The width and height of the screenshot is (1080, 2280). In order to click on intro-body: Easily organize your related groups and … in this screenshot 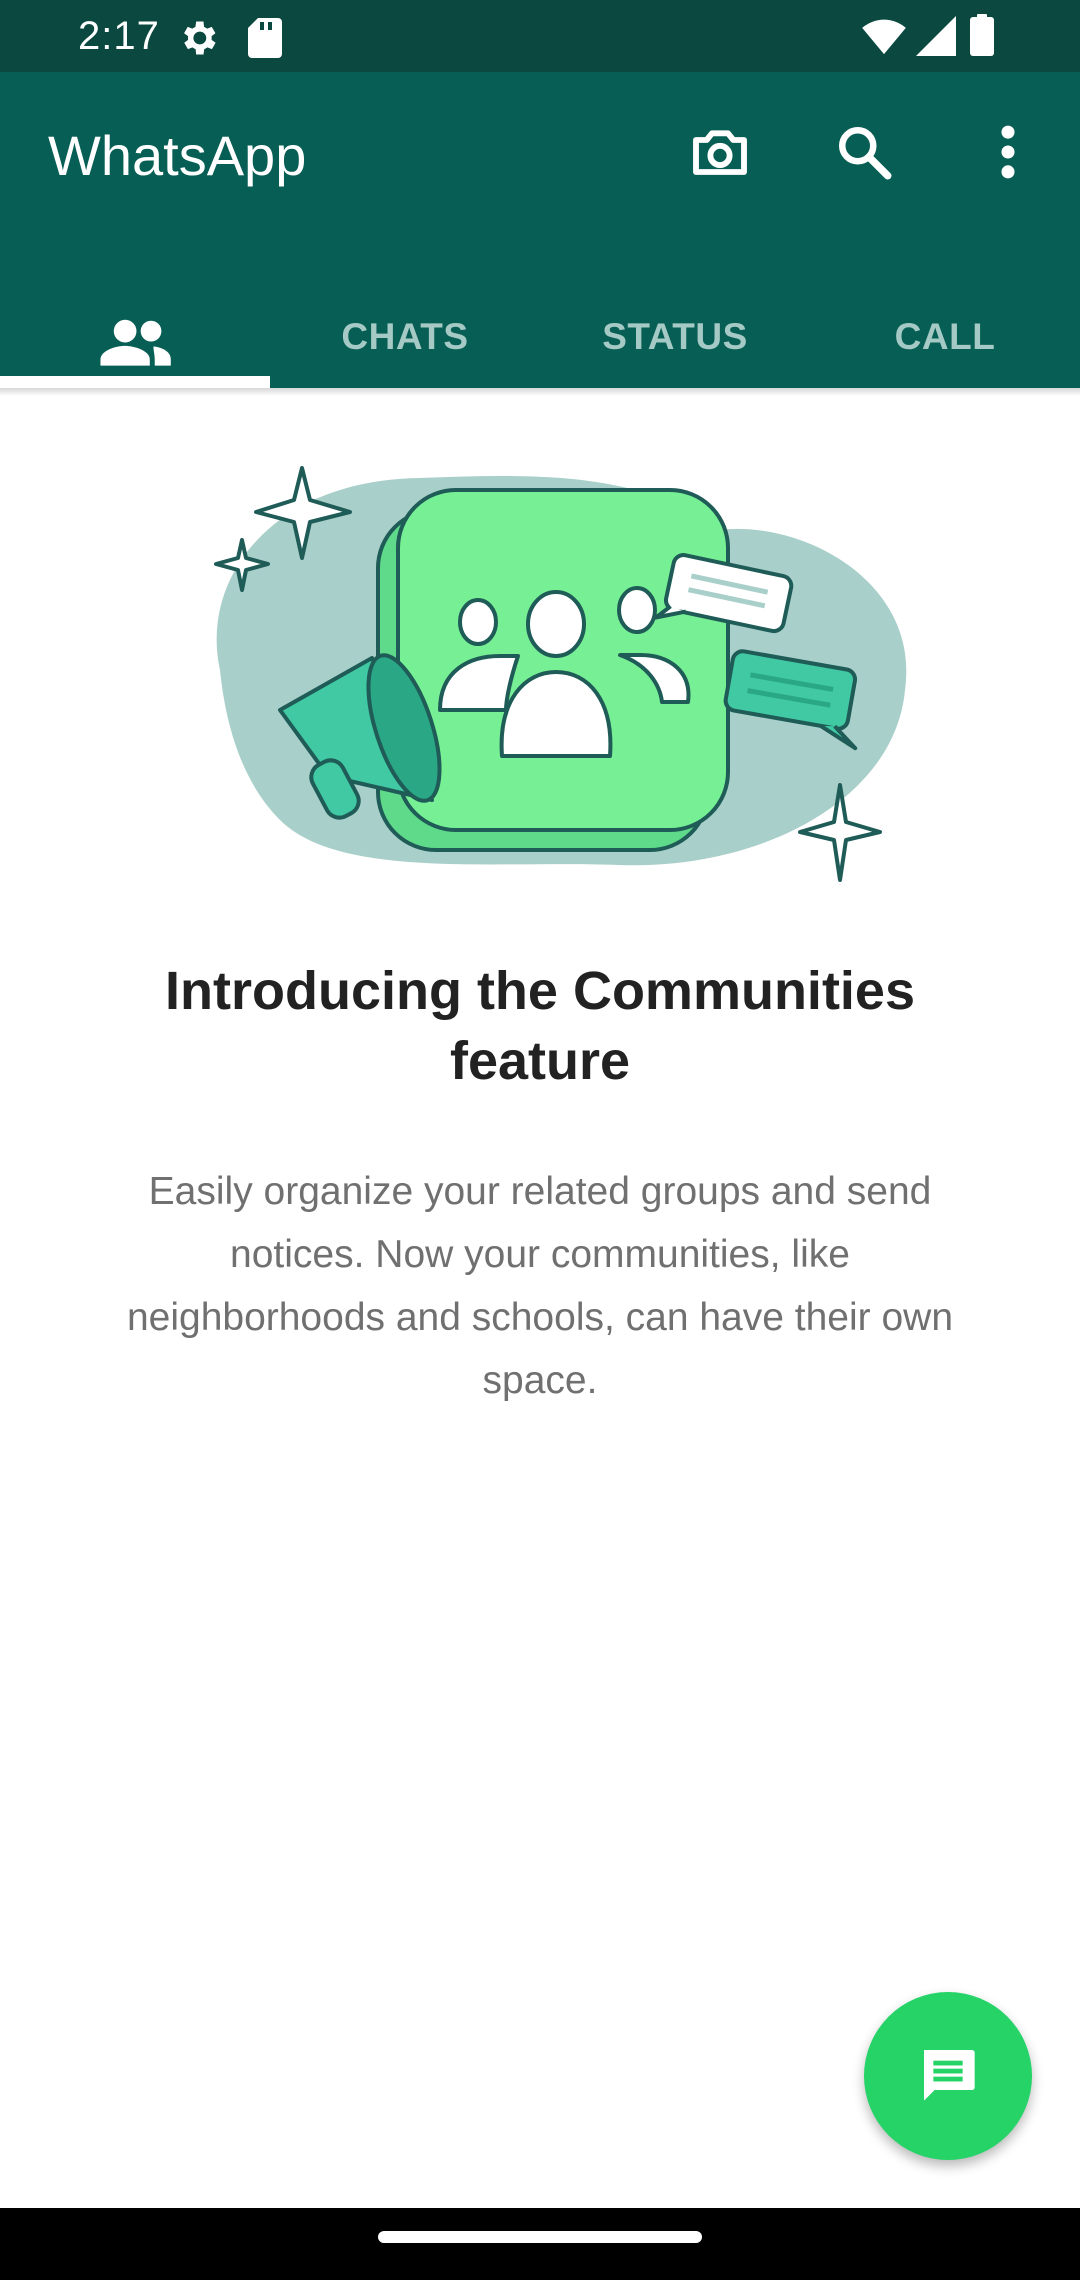, I will do `click(540, 1286)`.